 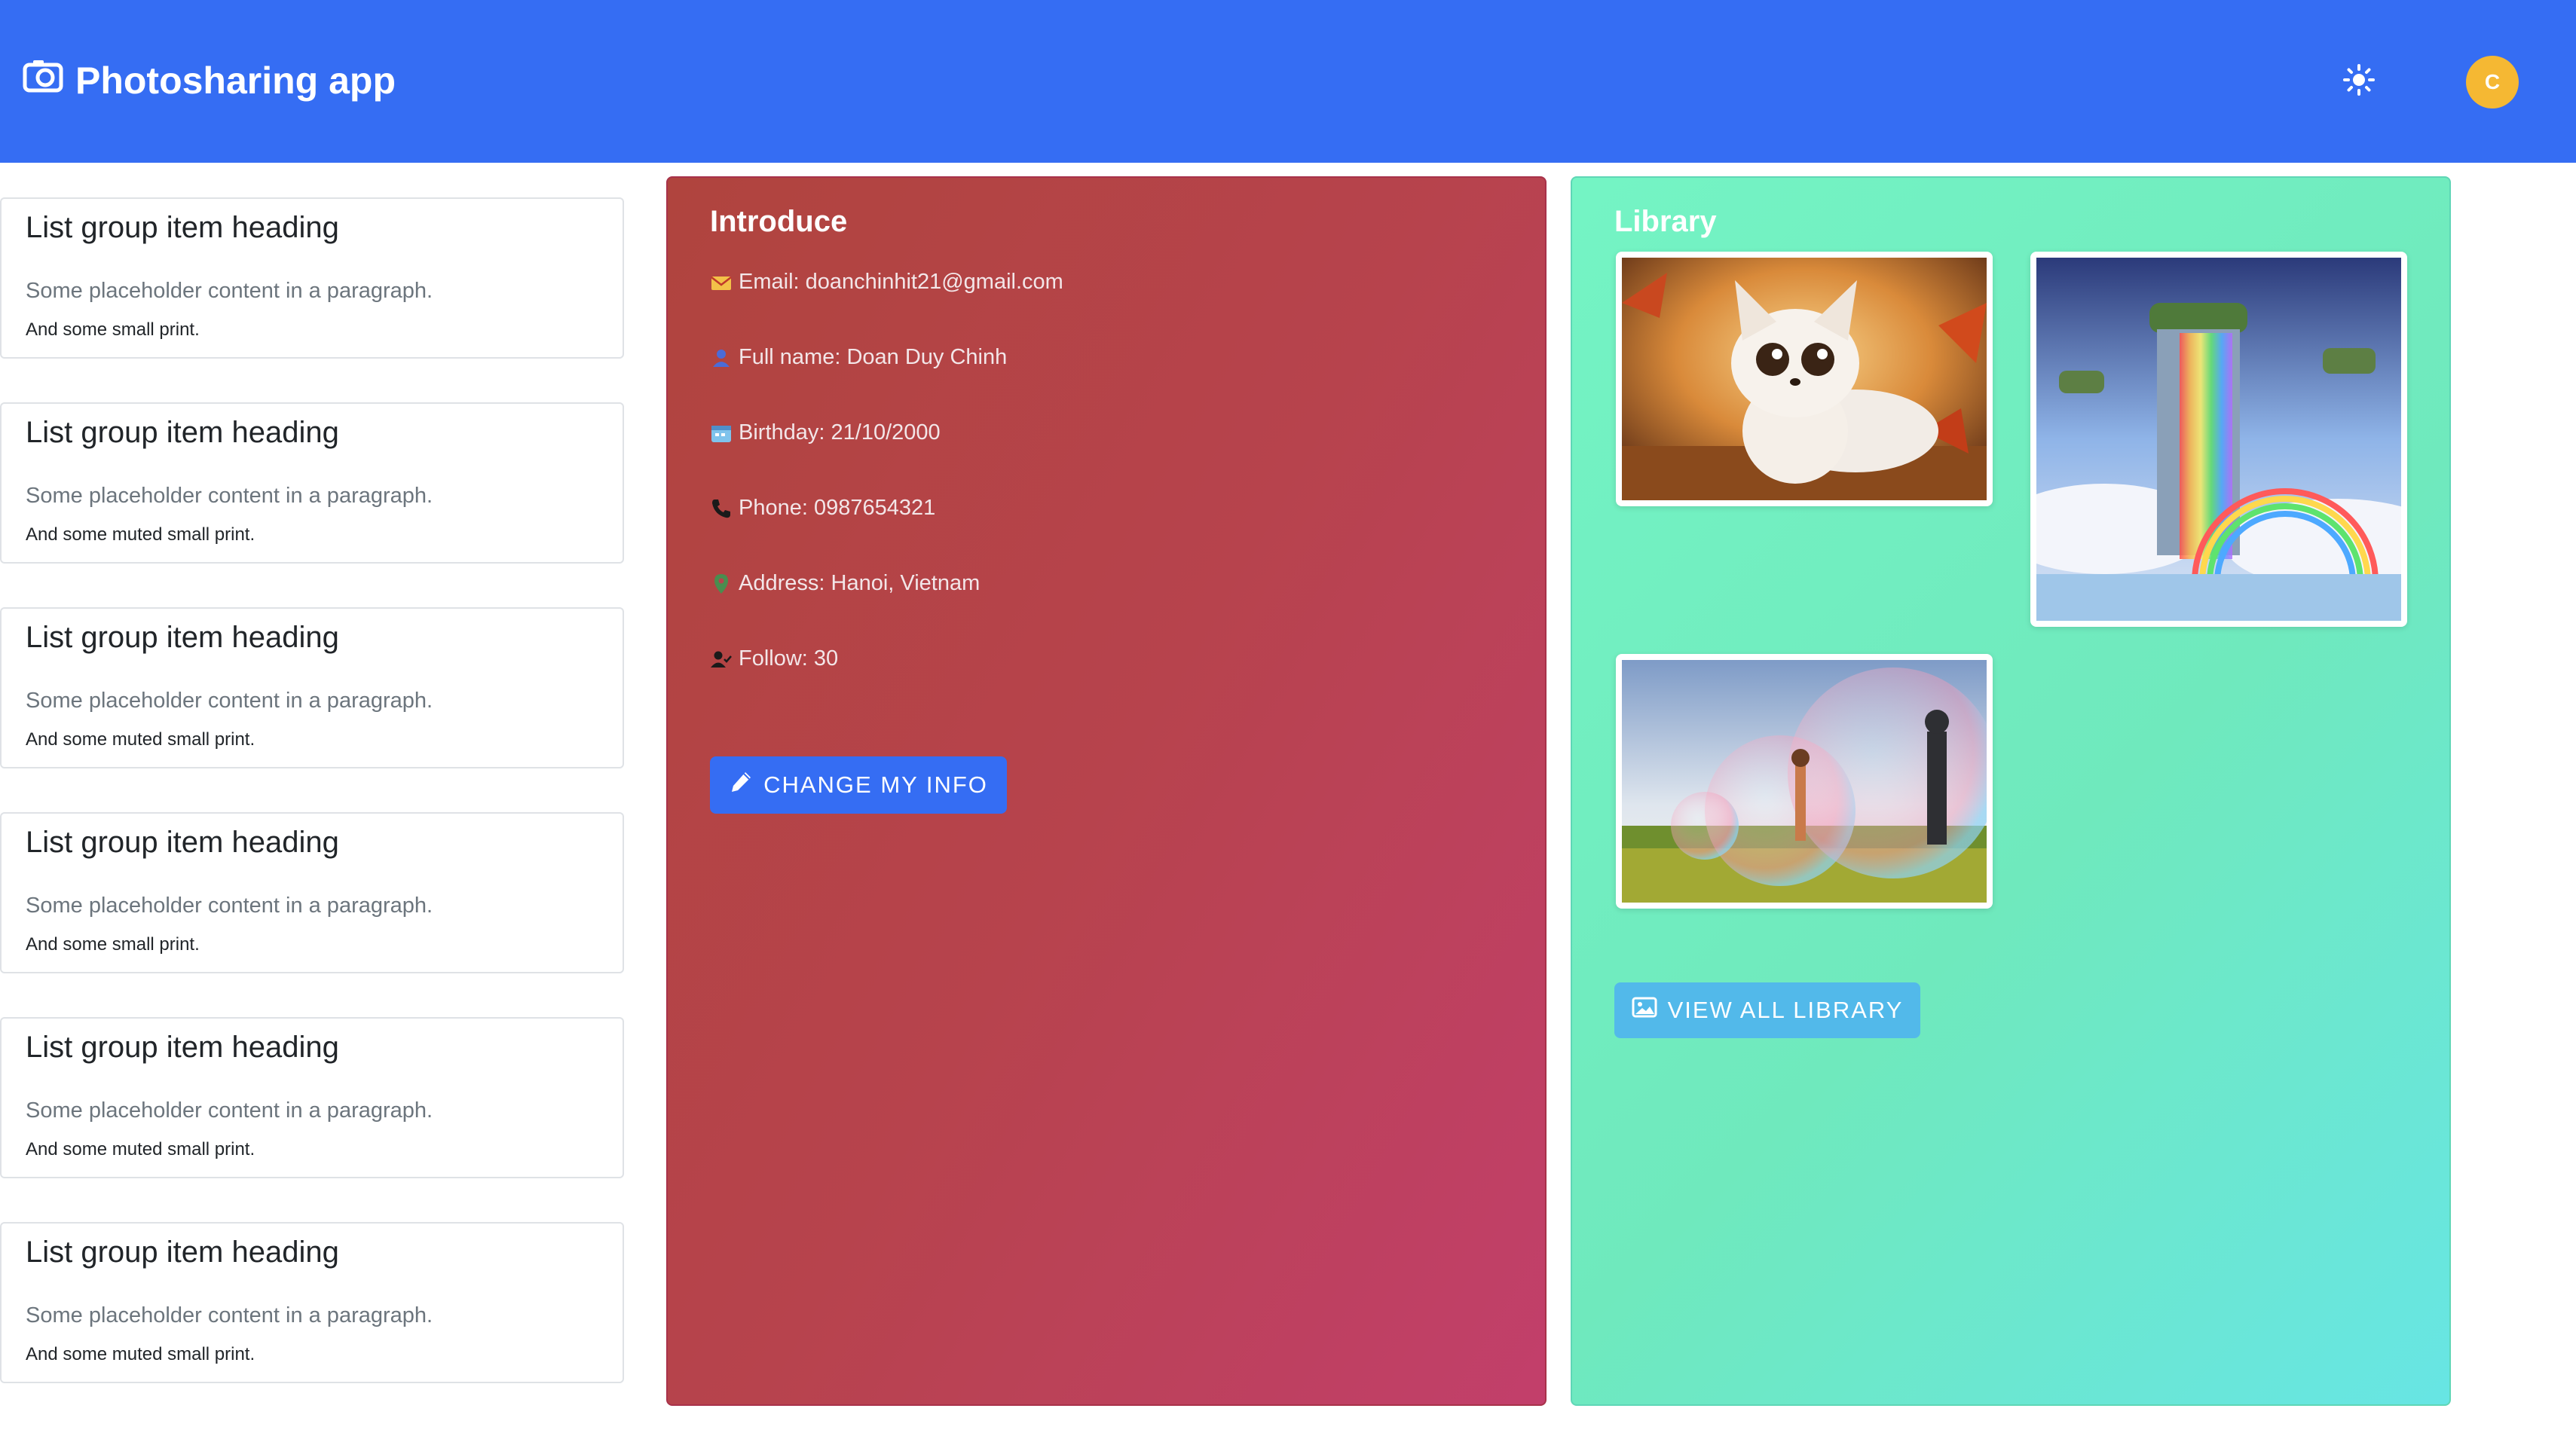 What do you see at coordinates (876, 784) in the screenshot?
I see `change-my-info-label: CHANGE MY INFO` at bounding box center [876, 784].